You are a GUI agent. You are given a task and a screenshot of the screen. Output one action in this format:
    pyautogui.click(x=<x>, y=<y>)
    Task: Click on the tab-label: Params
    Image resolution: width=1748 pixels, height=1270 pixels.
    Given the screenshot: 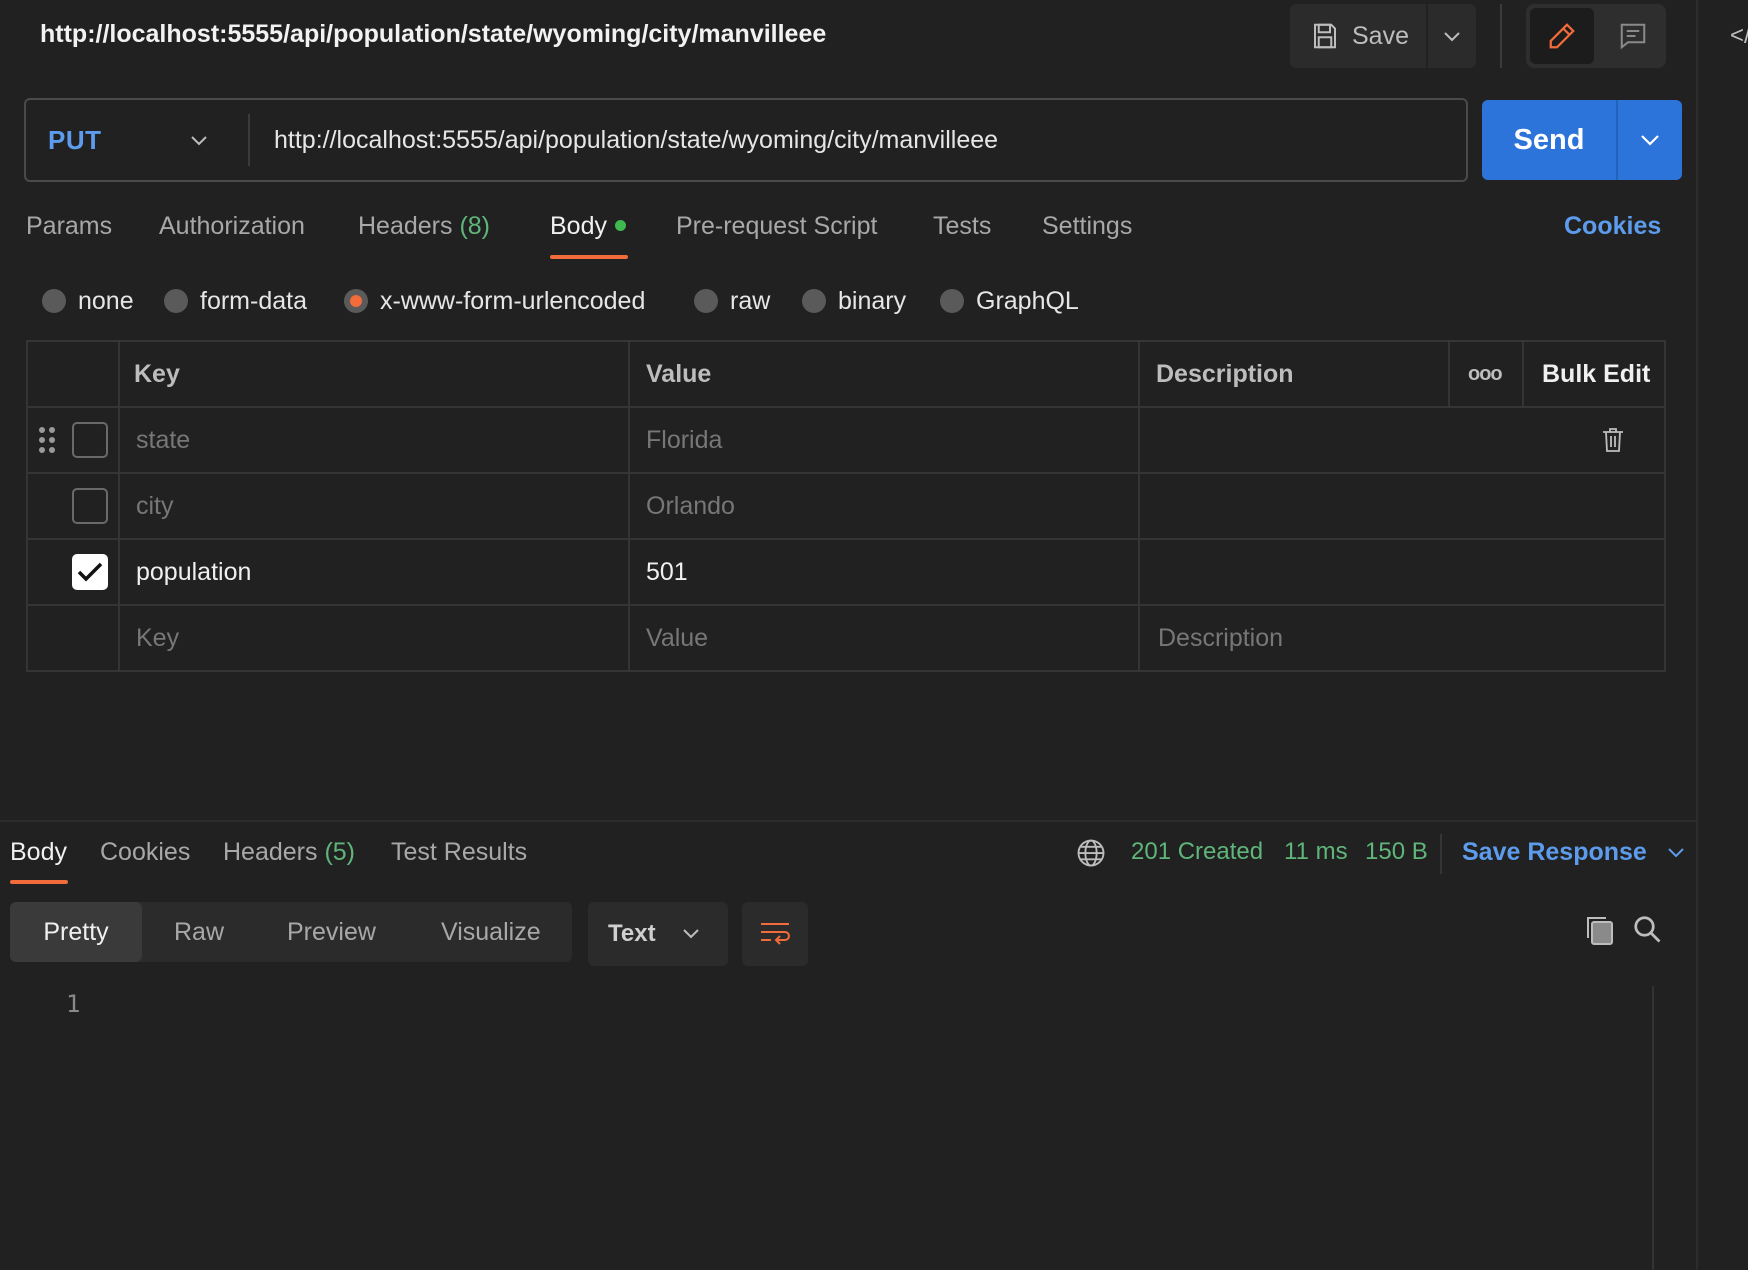 What is the action you would take?
    pyautogui.click(x=69, y=226)
    